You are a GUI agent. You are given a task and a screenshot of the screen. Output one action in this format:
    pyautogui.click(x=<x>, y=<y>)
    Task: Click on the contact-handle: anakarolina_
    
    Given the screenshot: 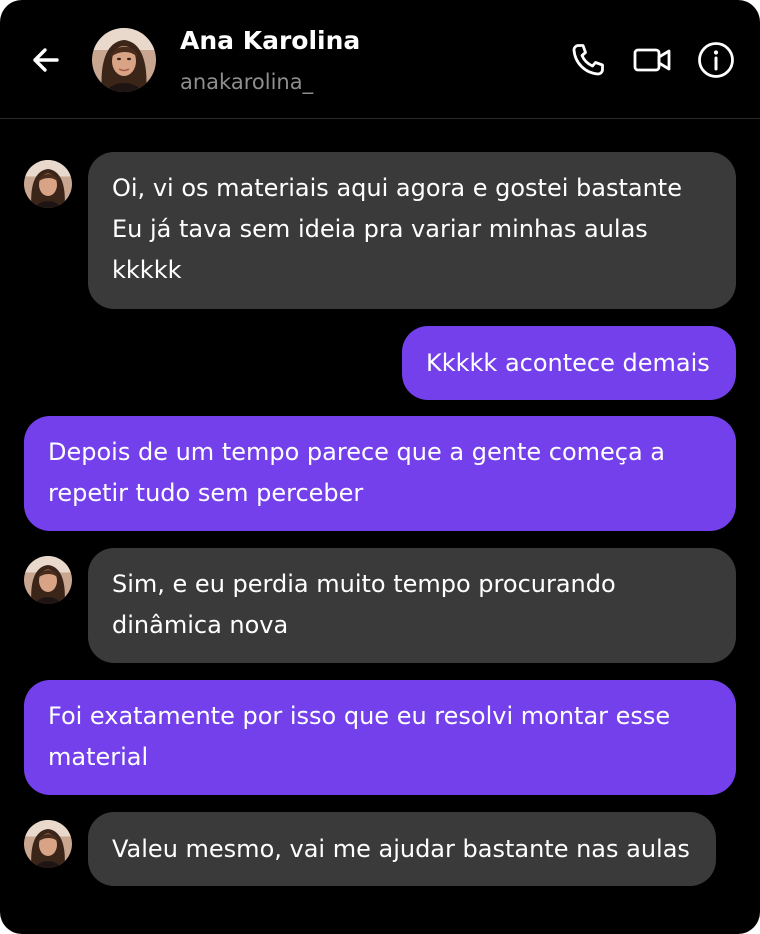 What is the action you would take?
    pyautogui.click(x=247, y=82)
    